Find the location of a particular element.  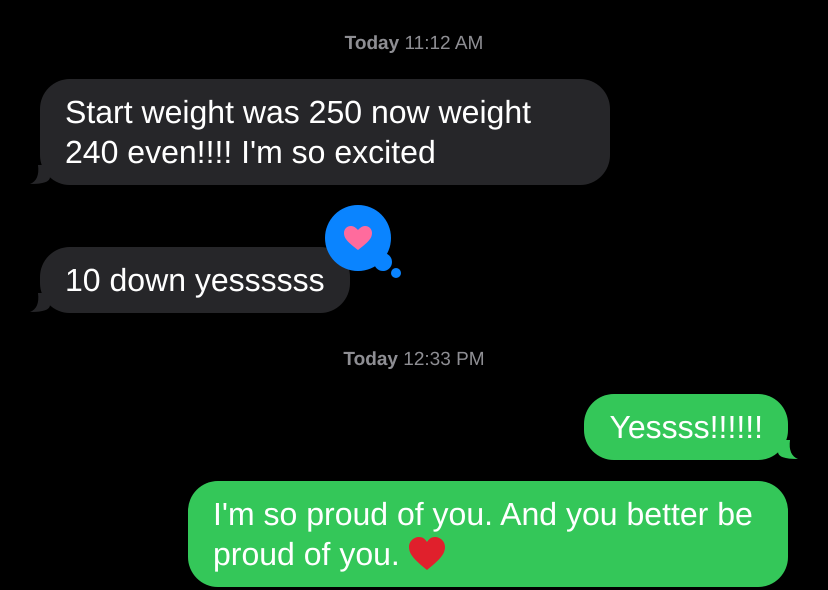

message-text: Start weight was 250 now weight 240 even!!!! I'm so excited is located at coordinates (298, 132).